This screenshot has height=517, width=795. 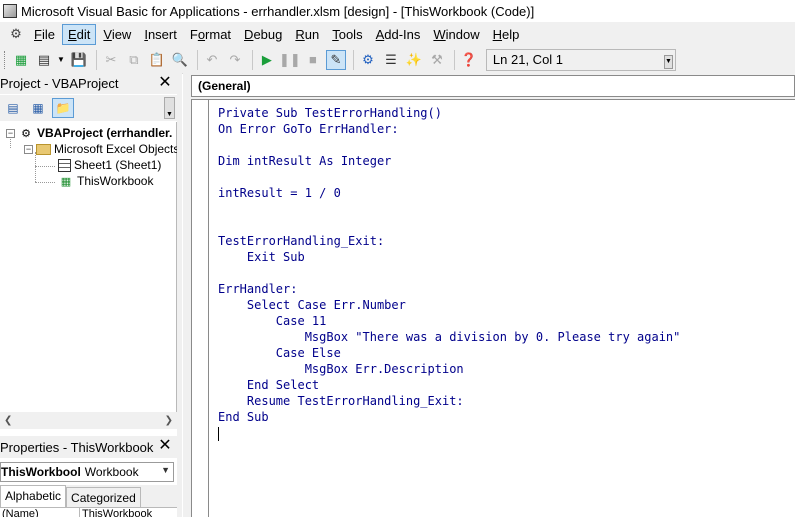 I want to click on scroll-down-icon: ▼, so click(x=169, y=108).